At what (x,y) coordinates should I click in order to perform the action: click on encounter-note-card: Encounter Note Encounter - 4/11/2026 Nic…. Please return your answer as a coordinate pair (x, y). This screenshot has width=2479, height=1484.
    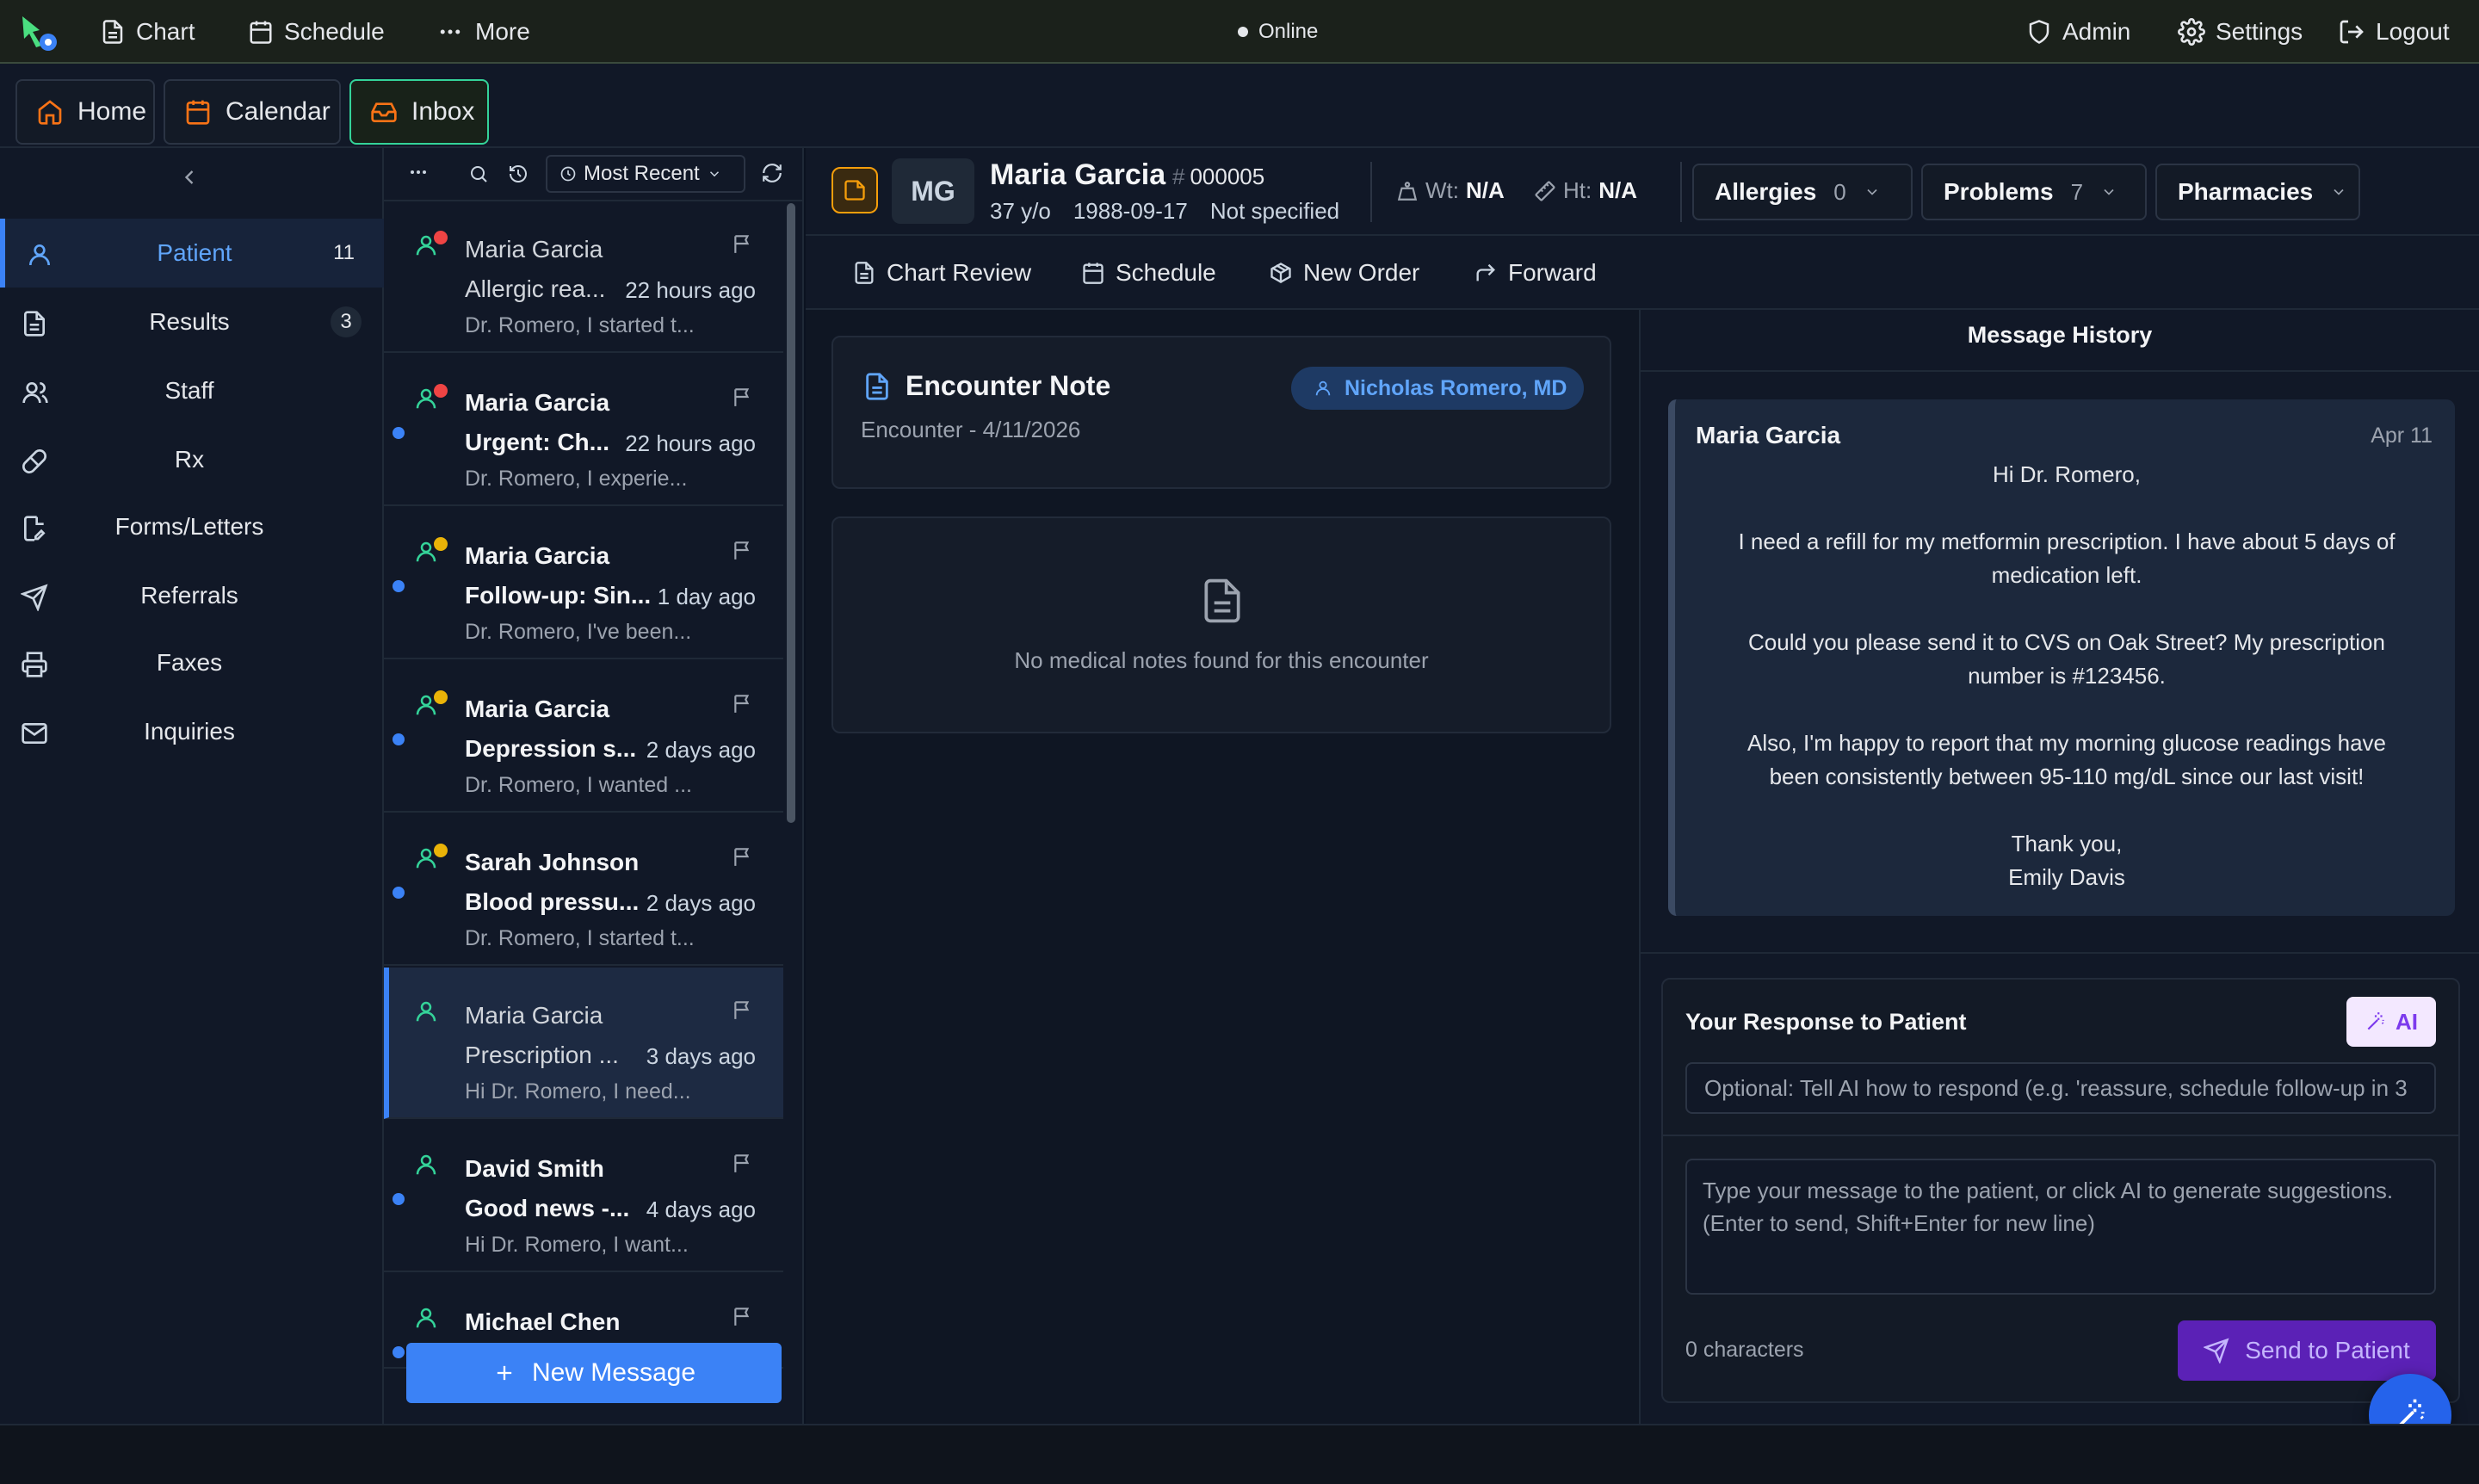
    Looking at the image, I should click on (1221, 412).